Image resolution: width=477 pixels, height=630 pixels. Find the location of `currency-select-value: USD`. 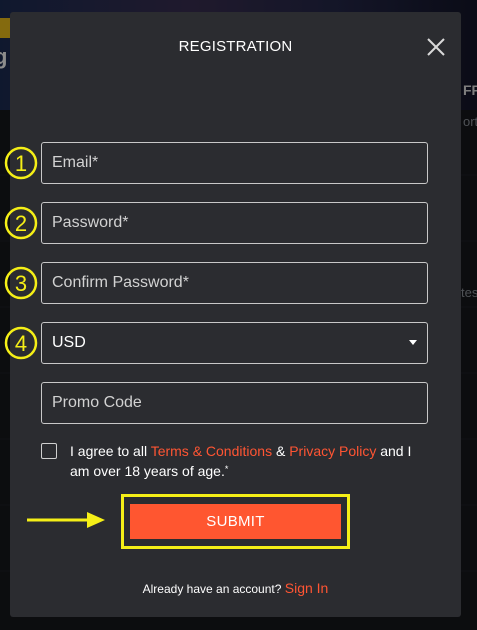

currency-select-value: USD is located at coordinates (69, 342).